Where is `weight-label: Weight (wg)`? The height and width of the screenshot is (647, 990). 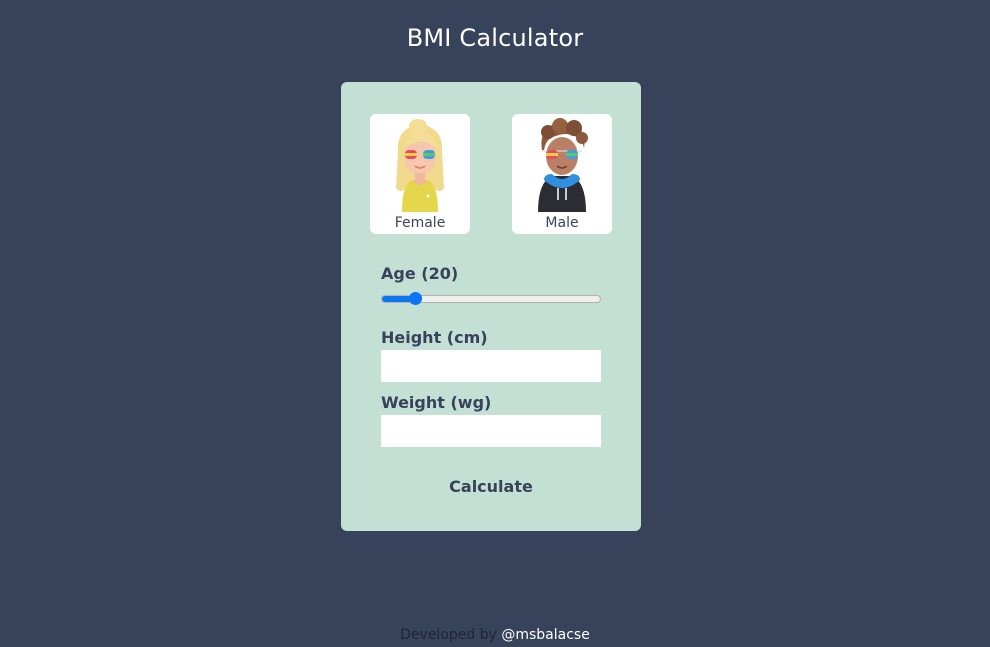 weight-label: Weight (wg) is located at coordinates (436, 402).